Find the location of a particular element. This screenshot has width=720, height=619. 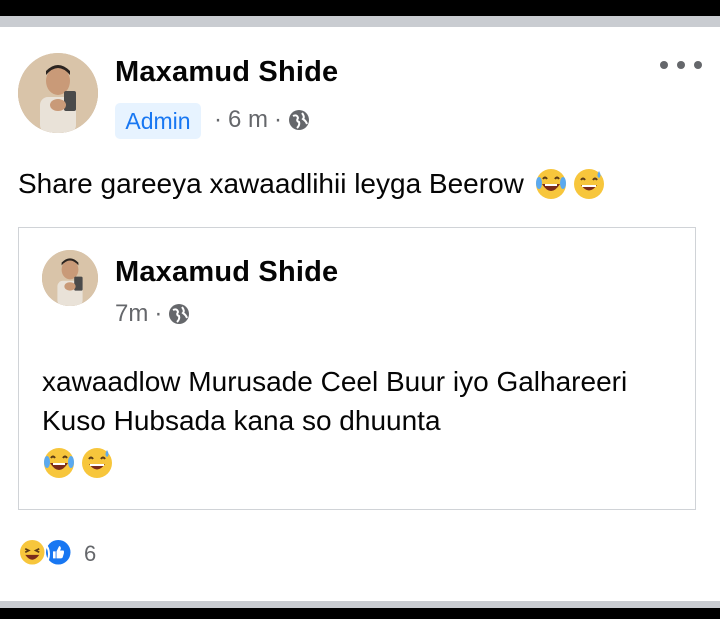

shared-author-name: Maxamud Shide is located at coordinates (226, 272).